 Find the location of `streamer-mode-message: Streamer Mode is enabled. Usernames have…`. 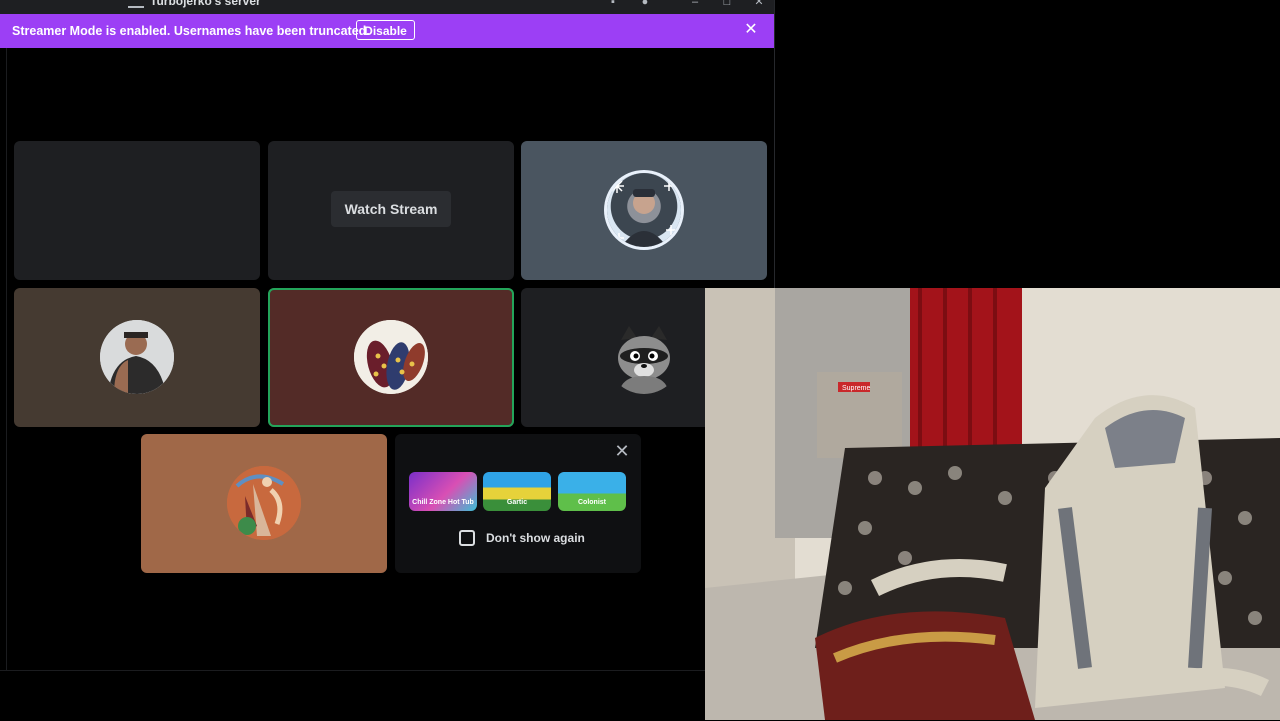

streamer-mode-message: Streamer Mode is enabled. Usernames have… is located at coordinates (191, 31).